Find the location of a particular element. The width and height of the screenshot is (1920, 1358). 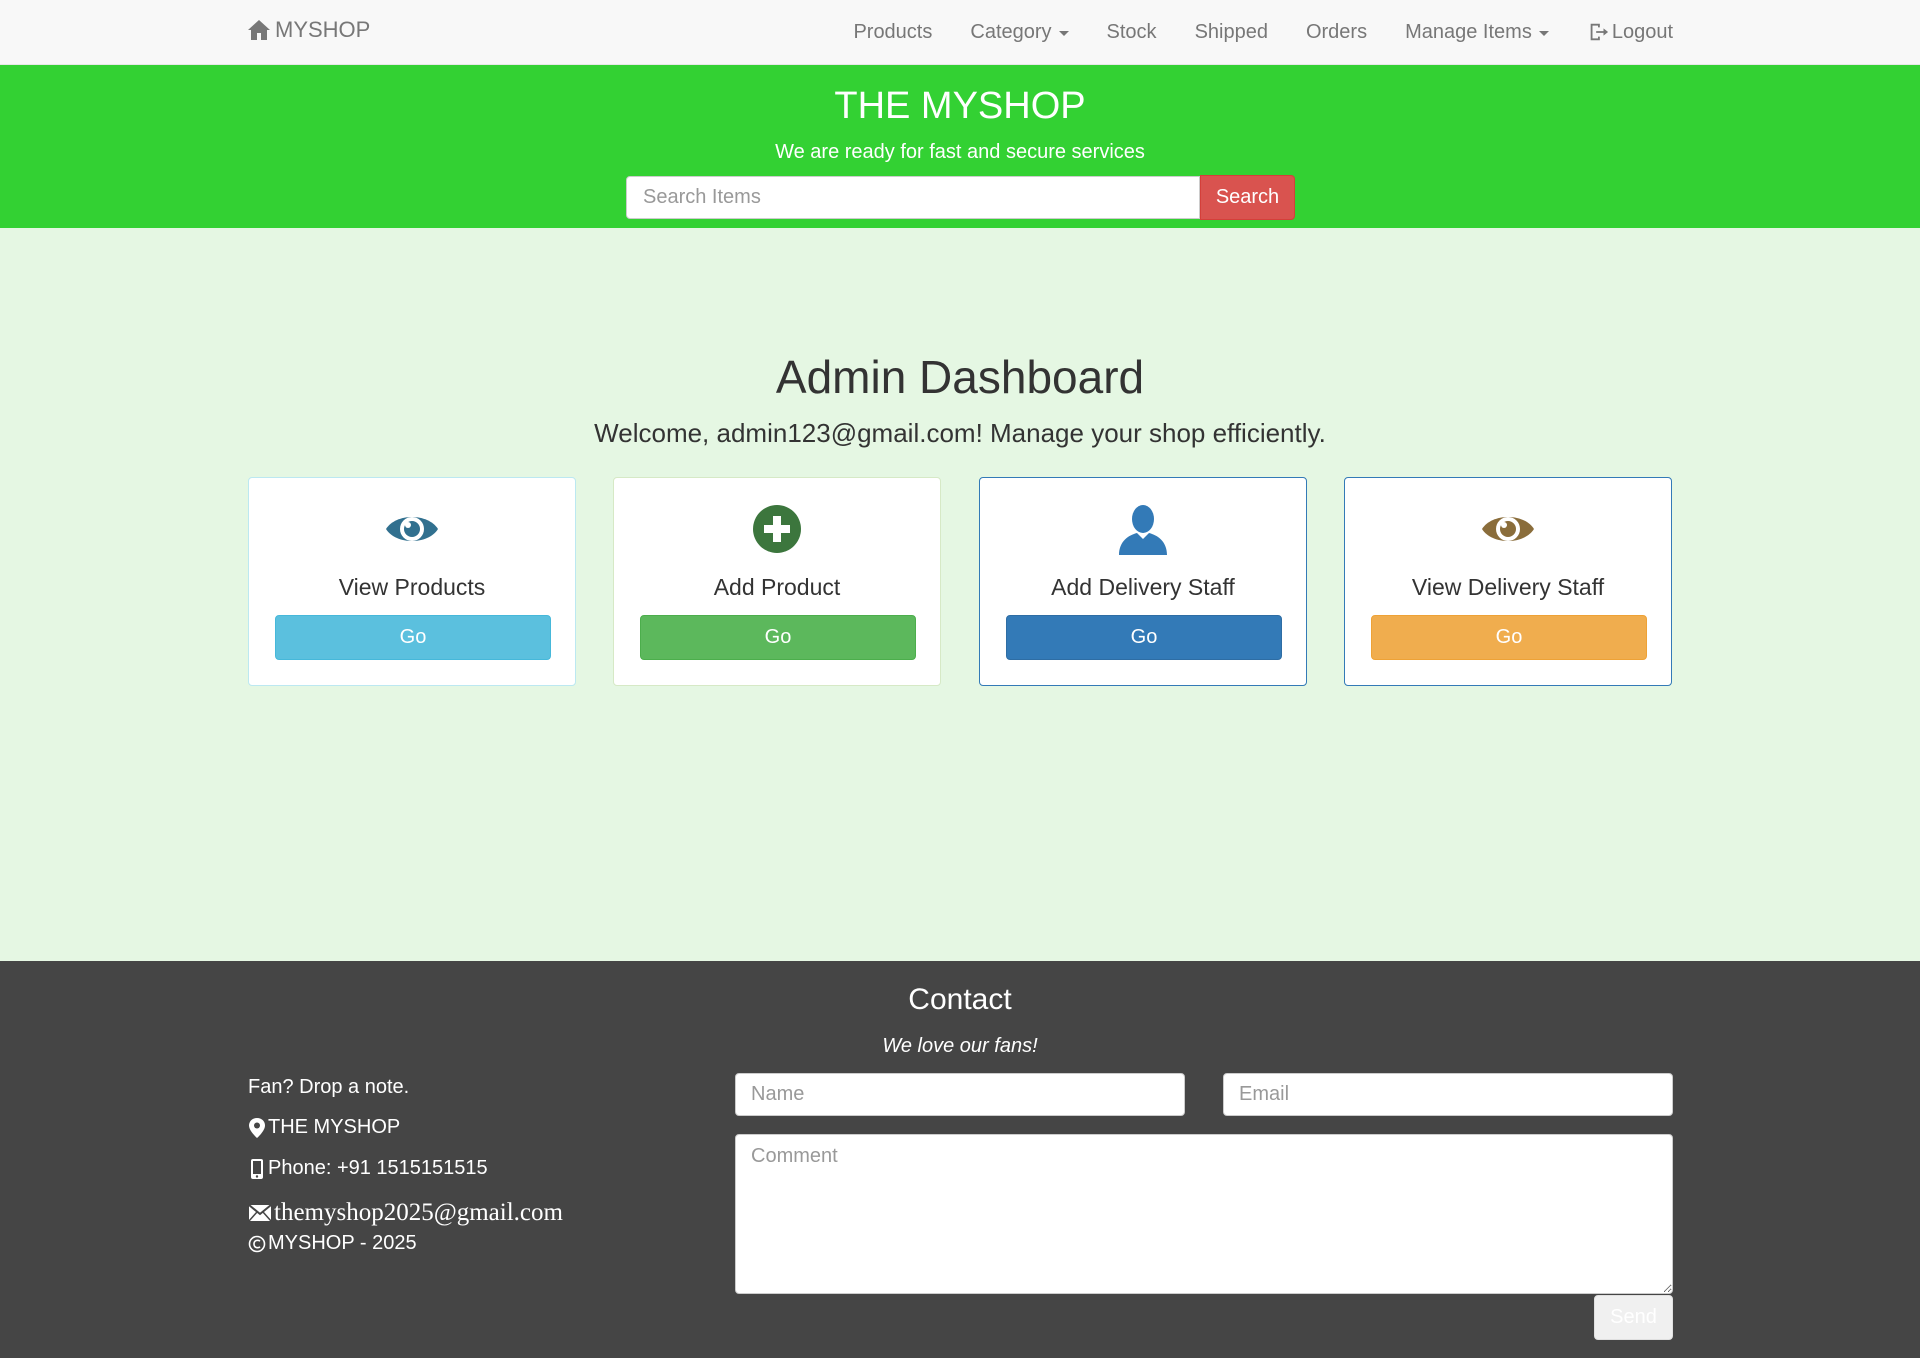

copyright-icon is located at coordinates (257, 1243).